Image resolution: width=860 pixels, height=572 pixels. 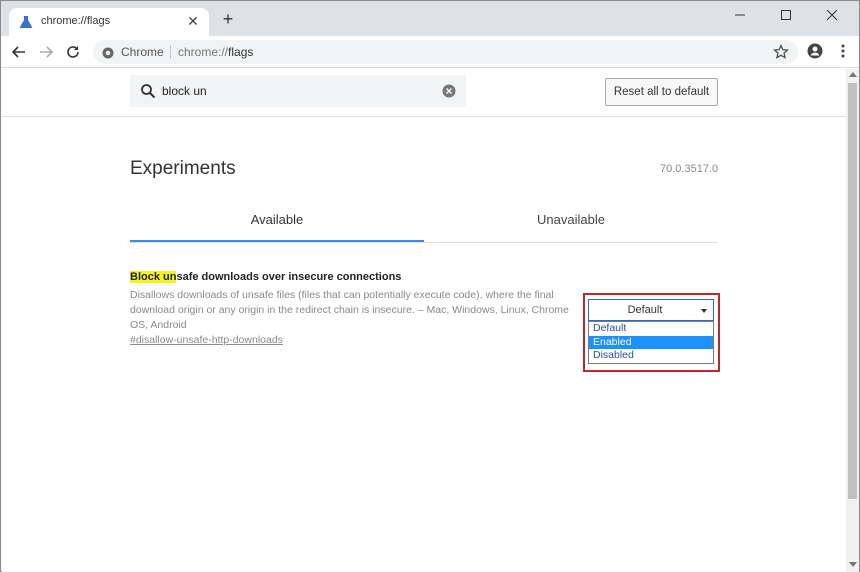 What do you see at coordinates (183, 168) in the screenshot?
I see `page-title: Experiments` at bounding box center [183, 168].